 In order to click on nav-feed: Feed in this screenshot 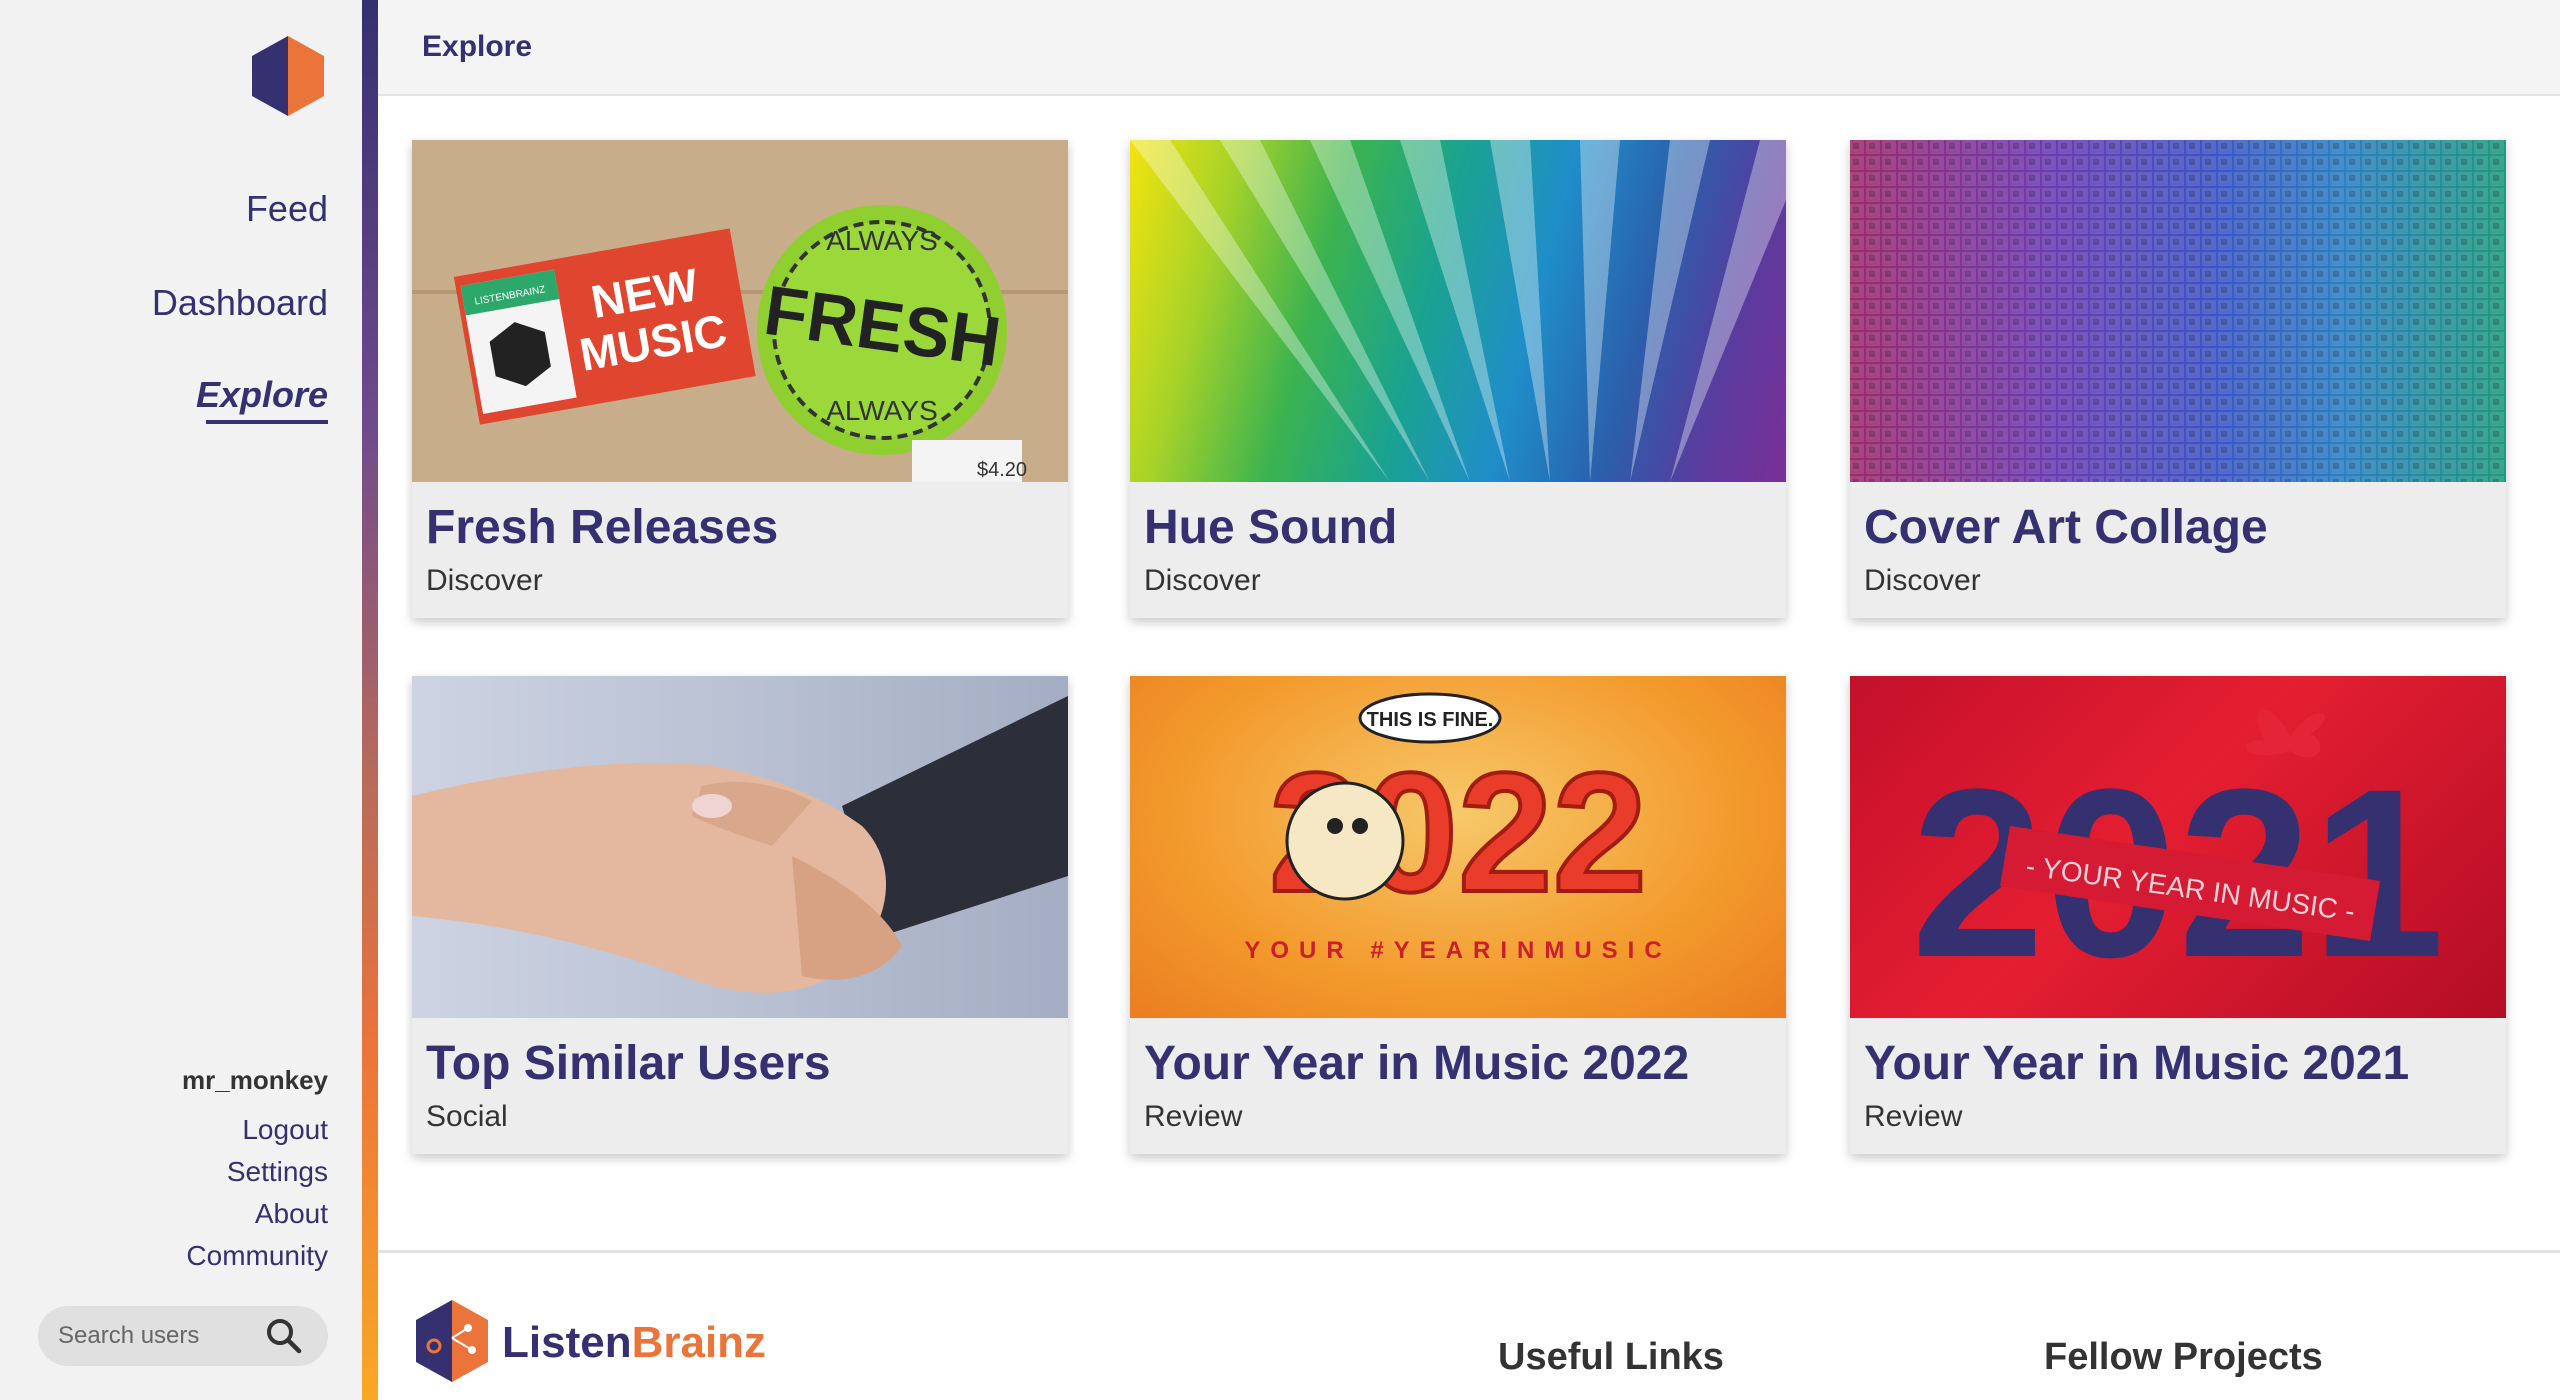, I will do `click(287, 209)`.